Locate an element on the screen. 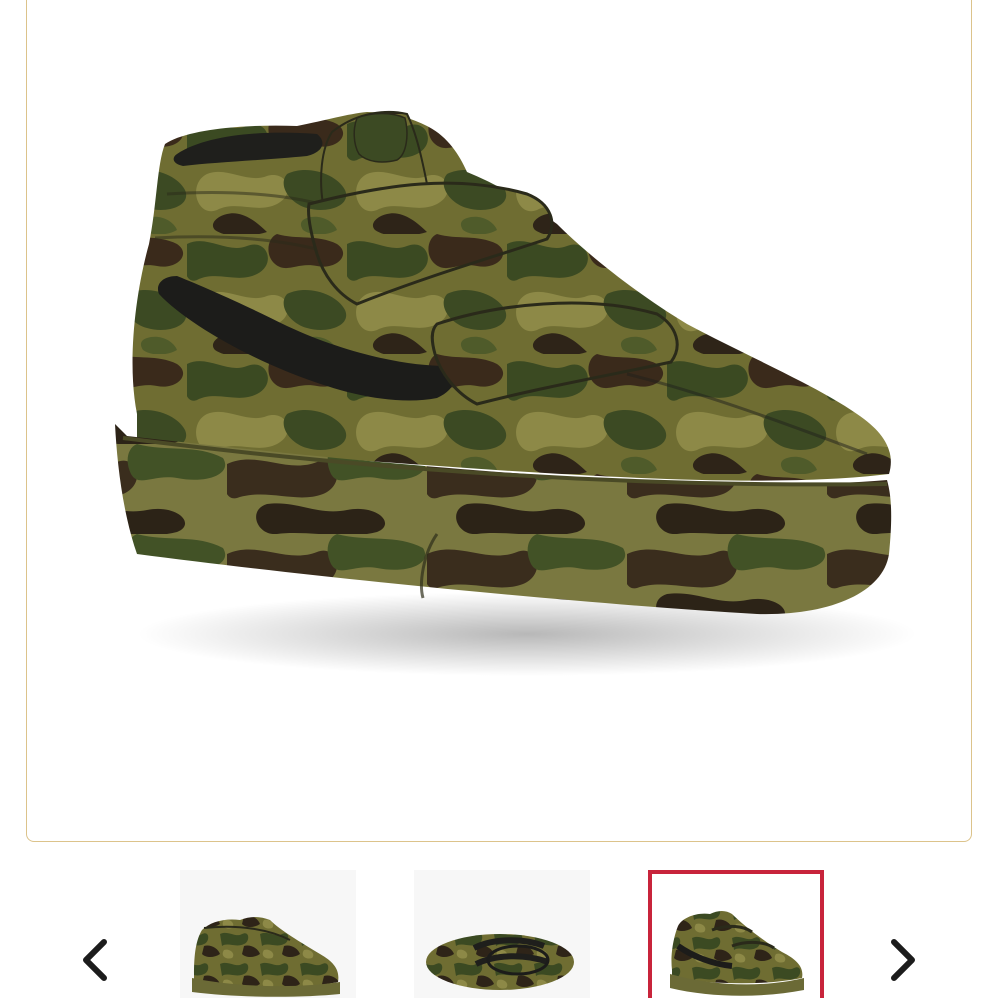 The width and height of the screenshot is (1000, 998). chevron-right-icon is located at coordinates (903, 960).